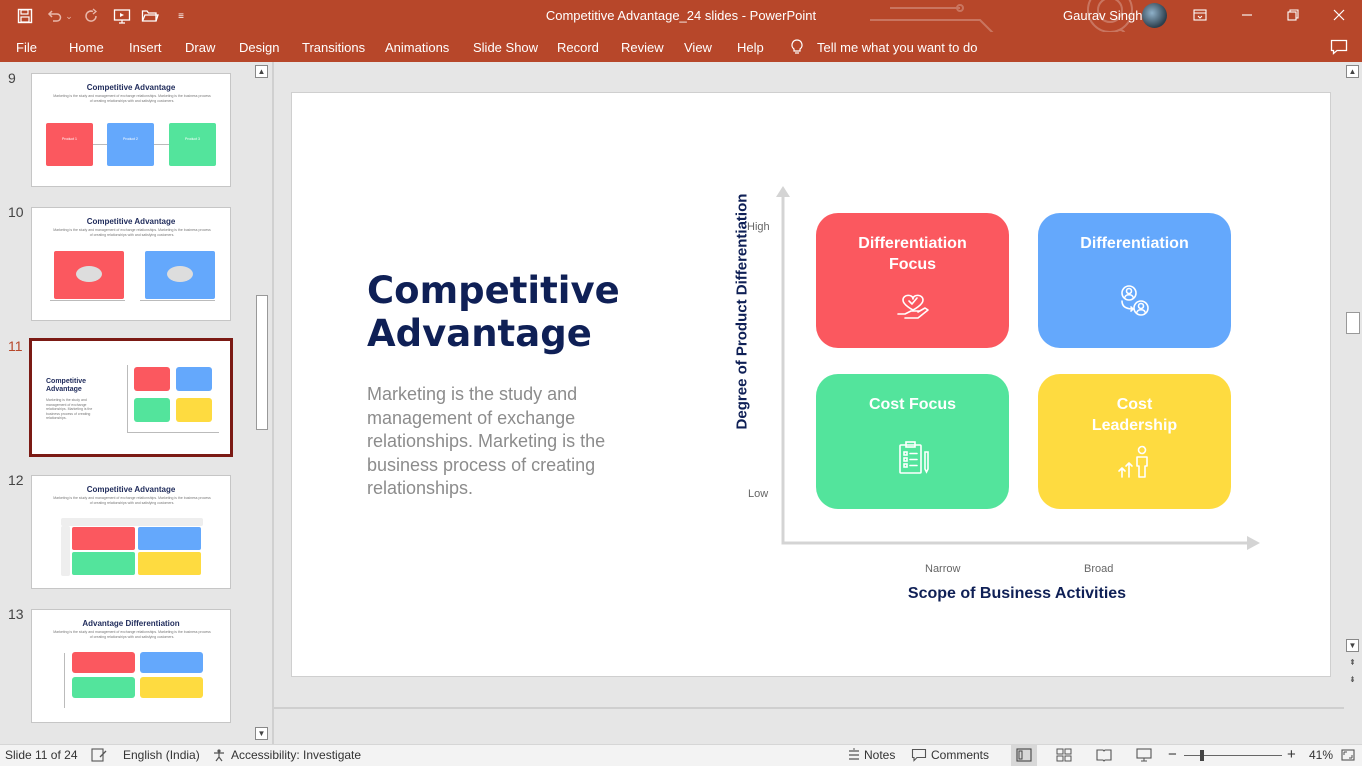  Describe the element at coordinates (220, 755) in the screenshot. I see `accessibility-icon` at that location.